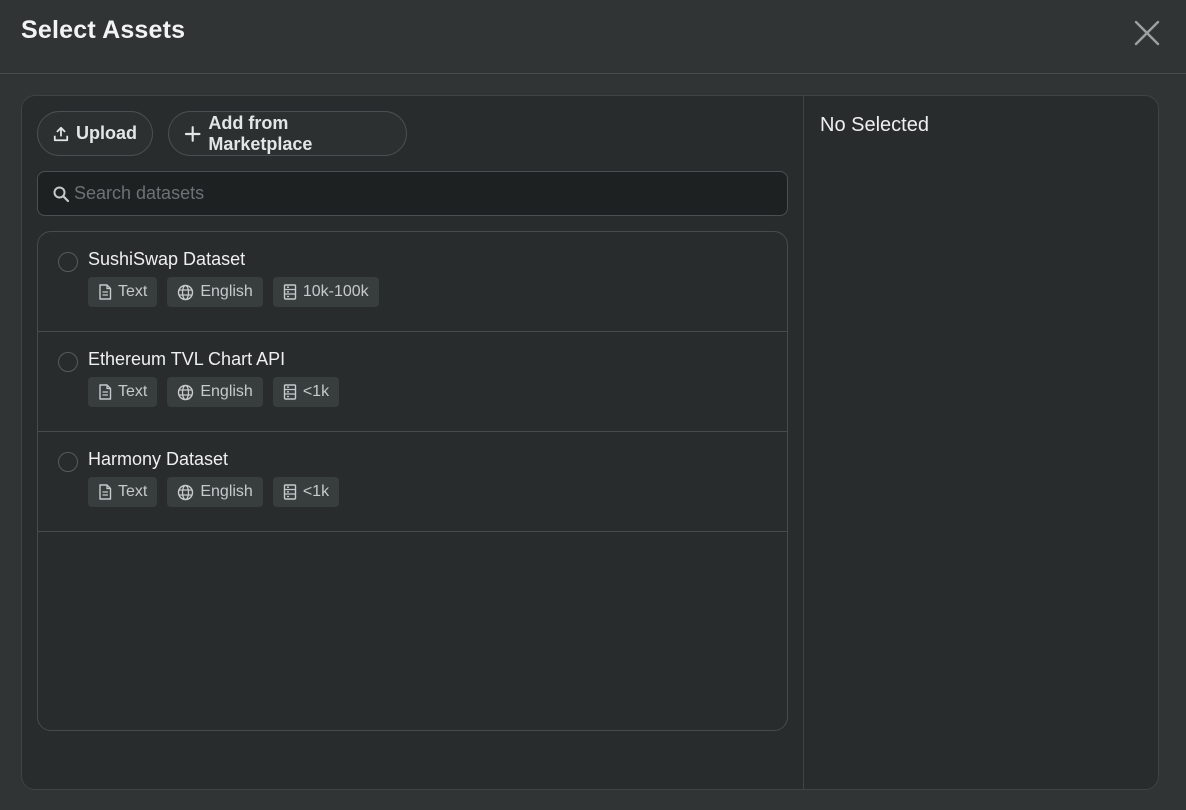 This screenshot has height=810, width=1186. What do you see at coordinates (158, 459) in the screenshot?
I see `dataset-name: Harmony Dataset` at bounding box center [158, 459].